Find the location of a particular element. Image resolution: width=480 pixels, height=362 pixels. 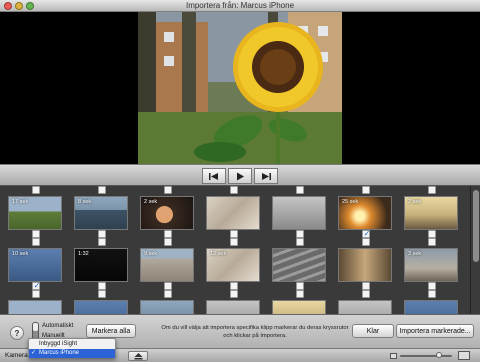

clip-cell: 8 sek is located at coordinates (102, 212).